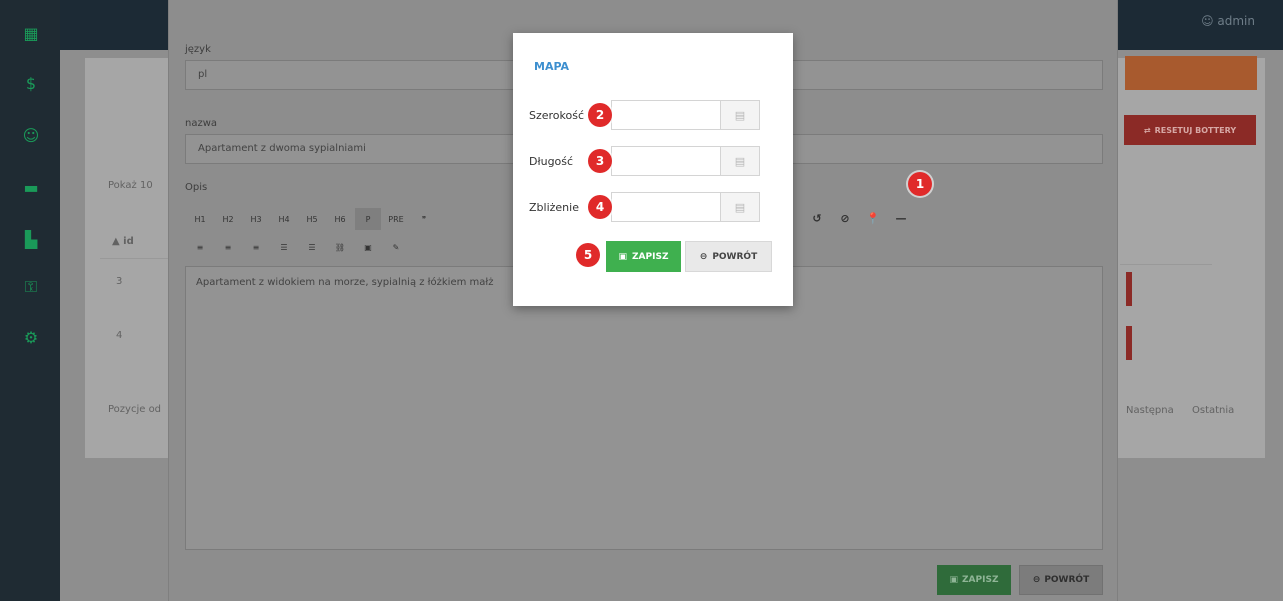  I want to click on user-label: admin, so click(1236, 21).